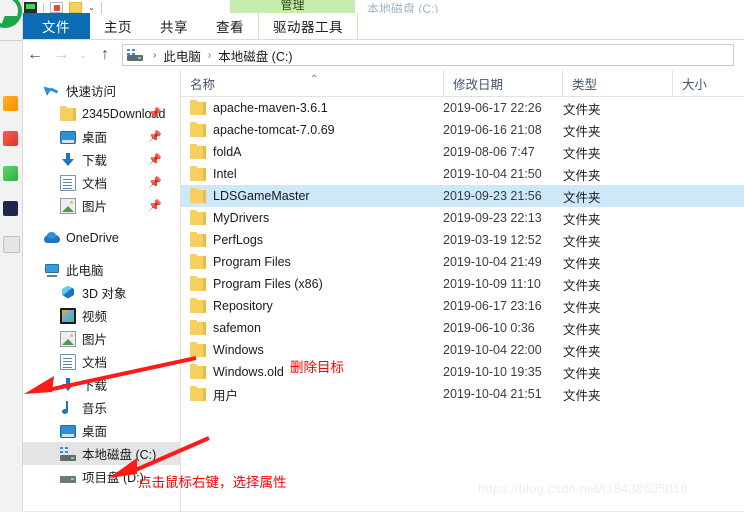 This screenshot has height=512, width=744. Describe the element at coordinates (583, 488) in the screenshot. I see `watermark: https://blog.csdn.net/t18438605018` at that location.